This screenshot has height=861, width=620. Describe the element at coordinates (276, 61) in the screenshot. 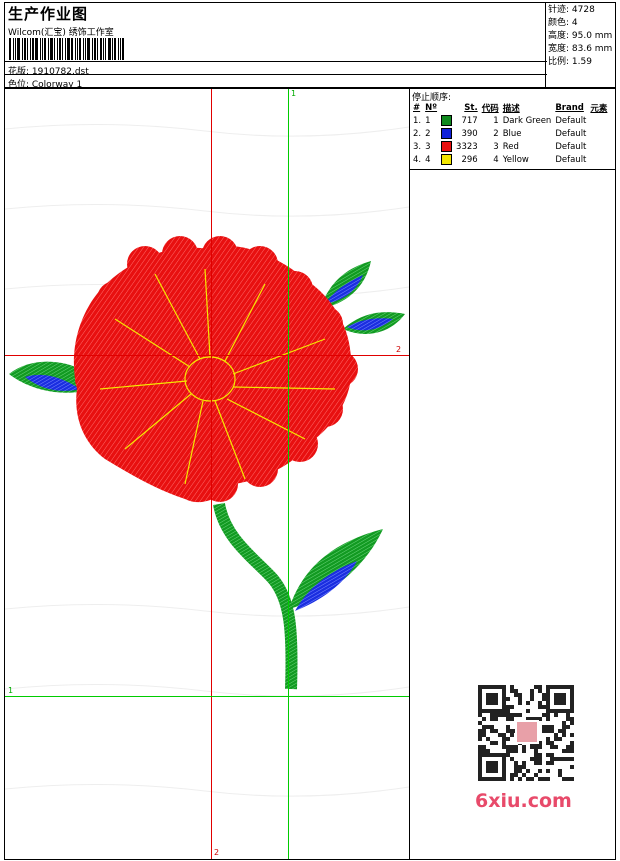

I see `divider` at that location.